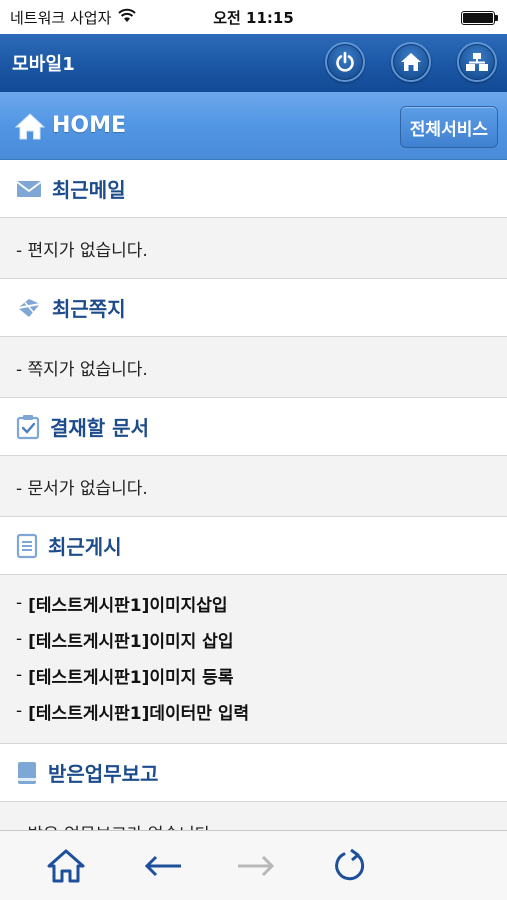 This screenshot has width=507, height=900. I want to click on section-header-posts: 최근게시, so click(253, 546).